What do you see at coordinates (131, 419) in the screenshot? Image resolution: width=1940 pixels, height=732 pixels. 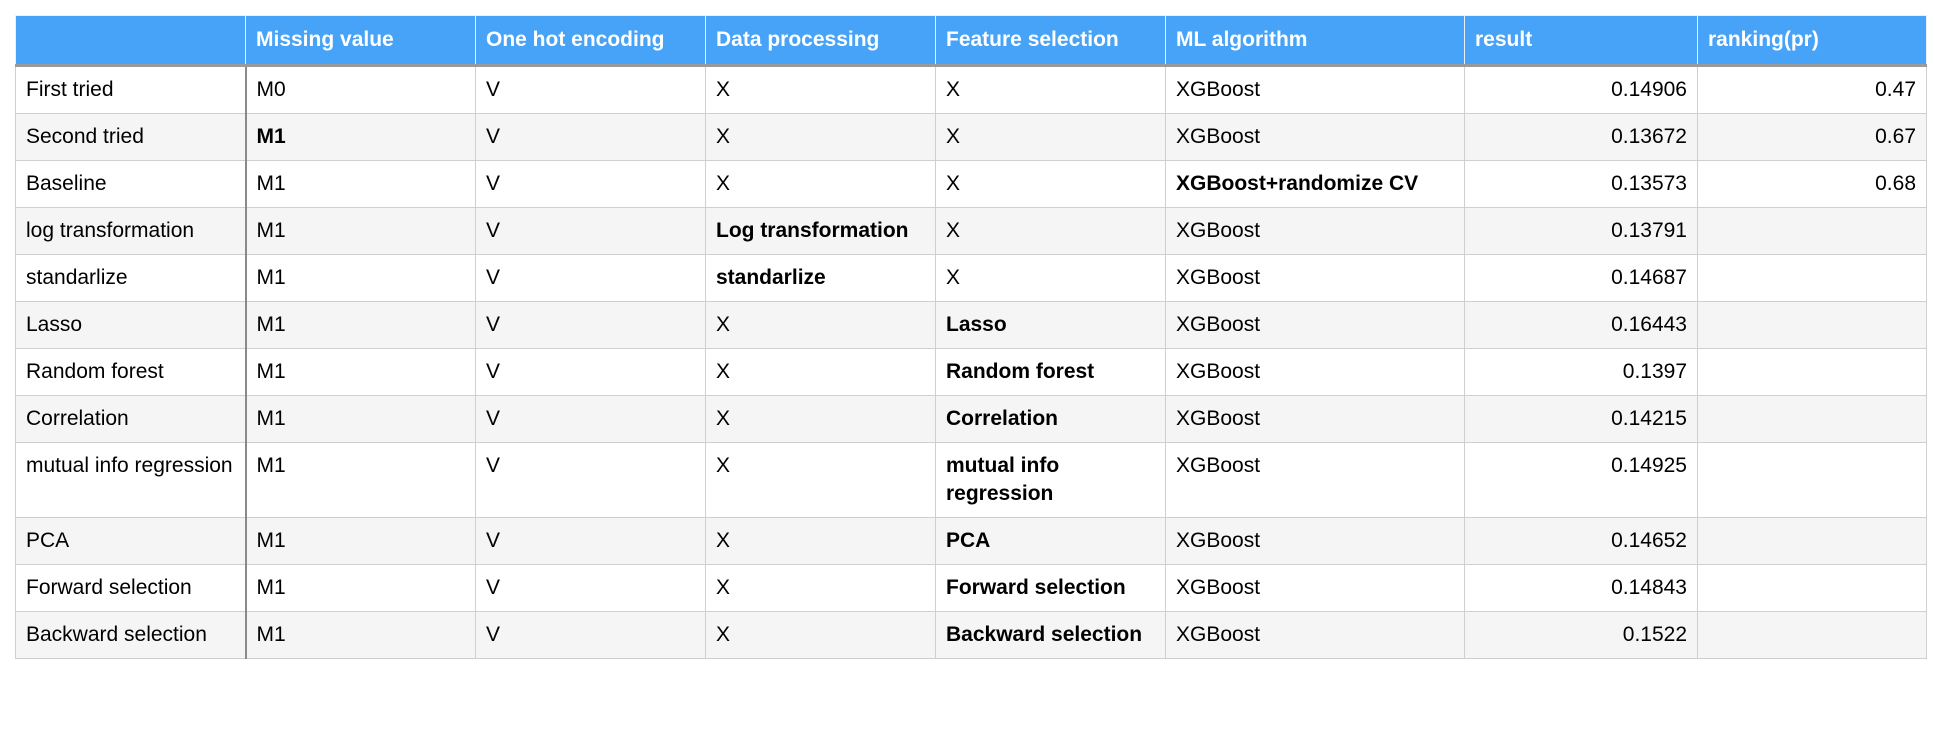 I see `cell-experiment: Correlation` at bounding box center [131, 419].